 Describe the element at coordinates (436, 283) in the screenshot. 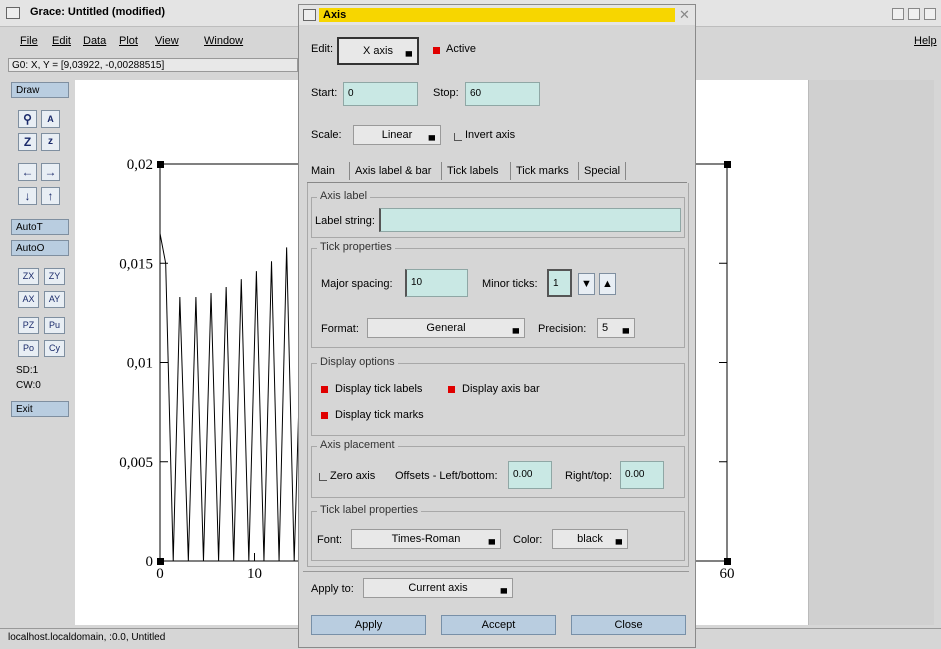

I see `major-spacing-input: 10` at that location.